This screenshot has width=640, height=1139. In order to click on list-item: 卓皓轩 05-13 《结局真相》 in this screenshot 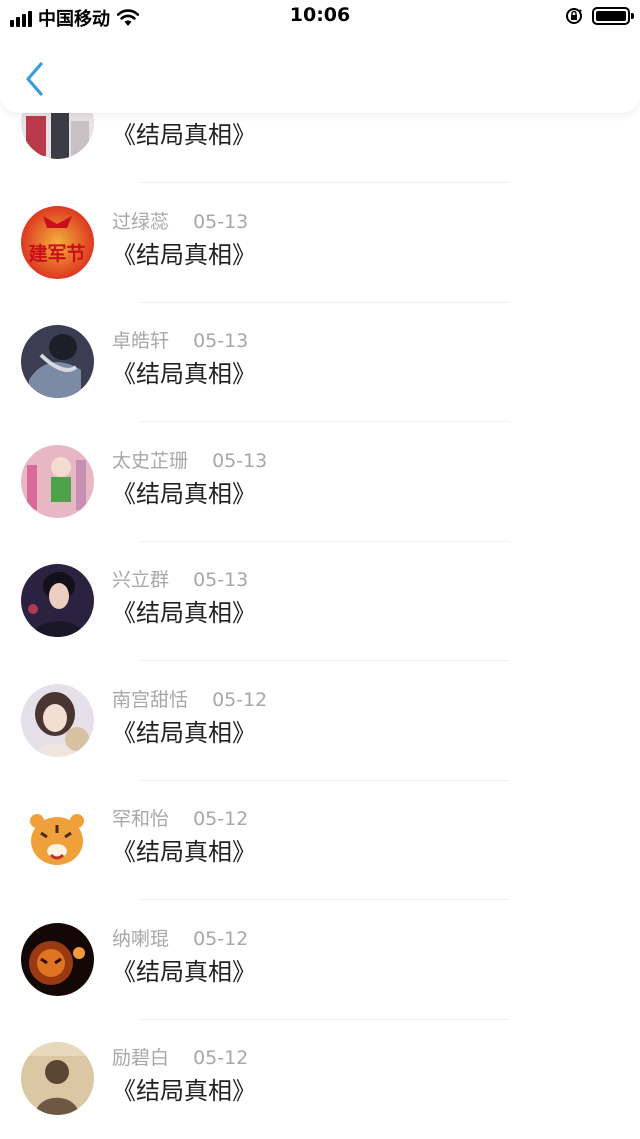, I will do `click(320, 362)`.